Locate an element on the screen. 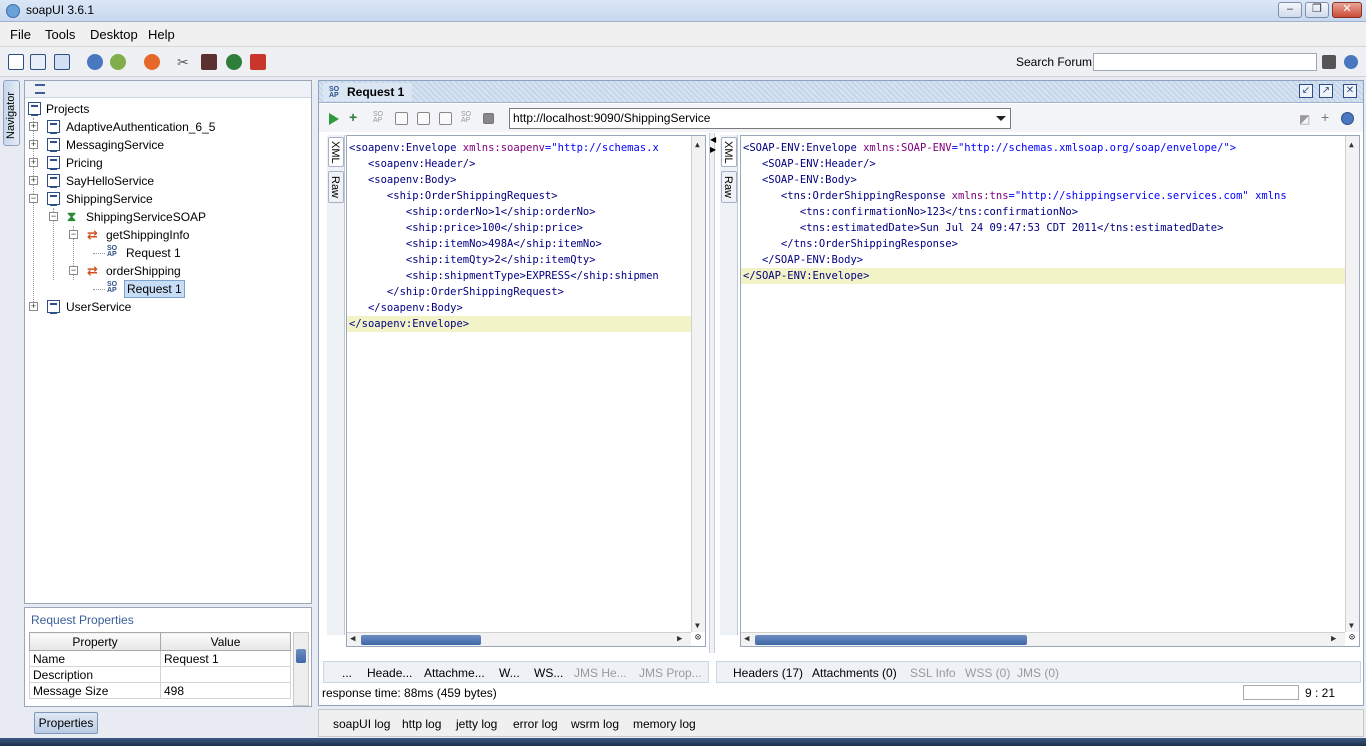 The image size is (1366, 746). soapui-web-icon is located at coordinates (152, 62).